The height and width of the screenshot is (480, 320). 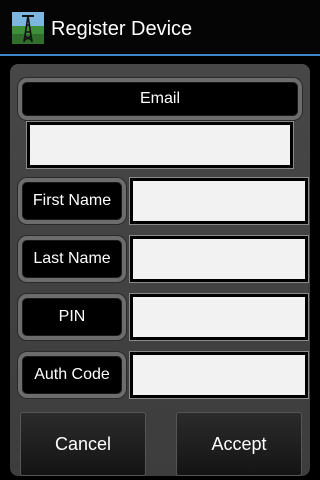 What do you see at coordinates (28, 28) in the screenshot?
I see `oil-derrick-icon` at bounding box center [28, 28].